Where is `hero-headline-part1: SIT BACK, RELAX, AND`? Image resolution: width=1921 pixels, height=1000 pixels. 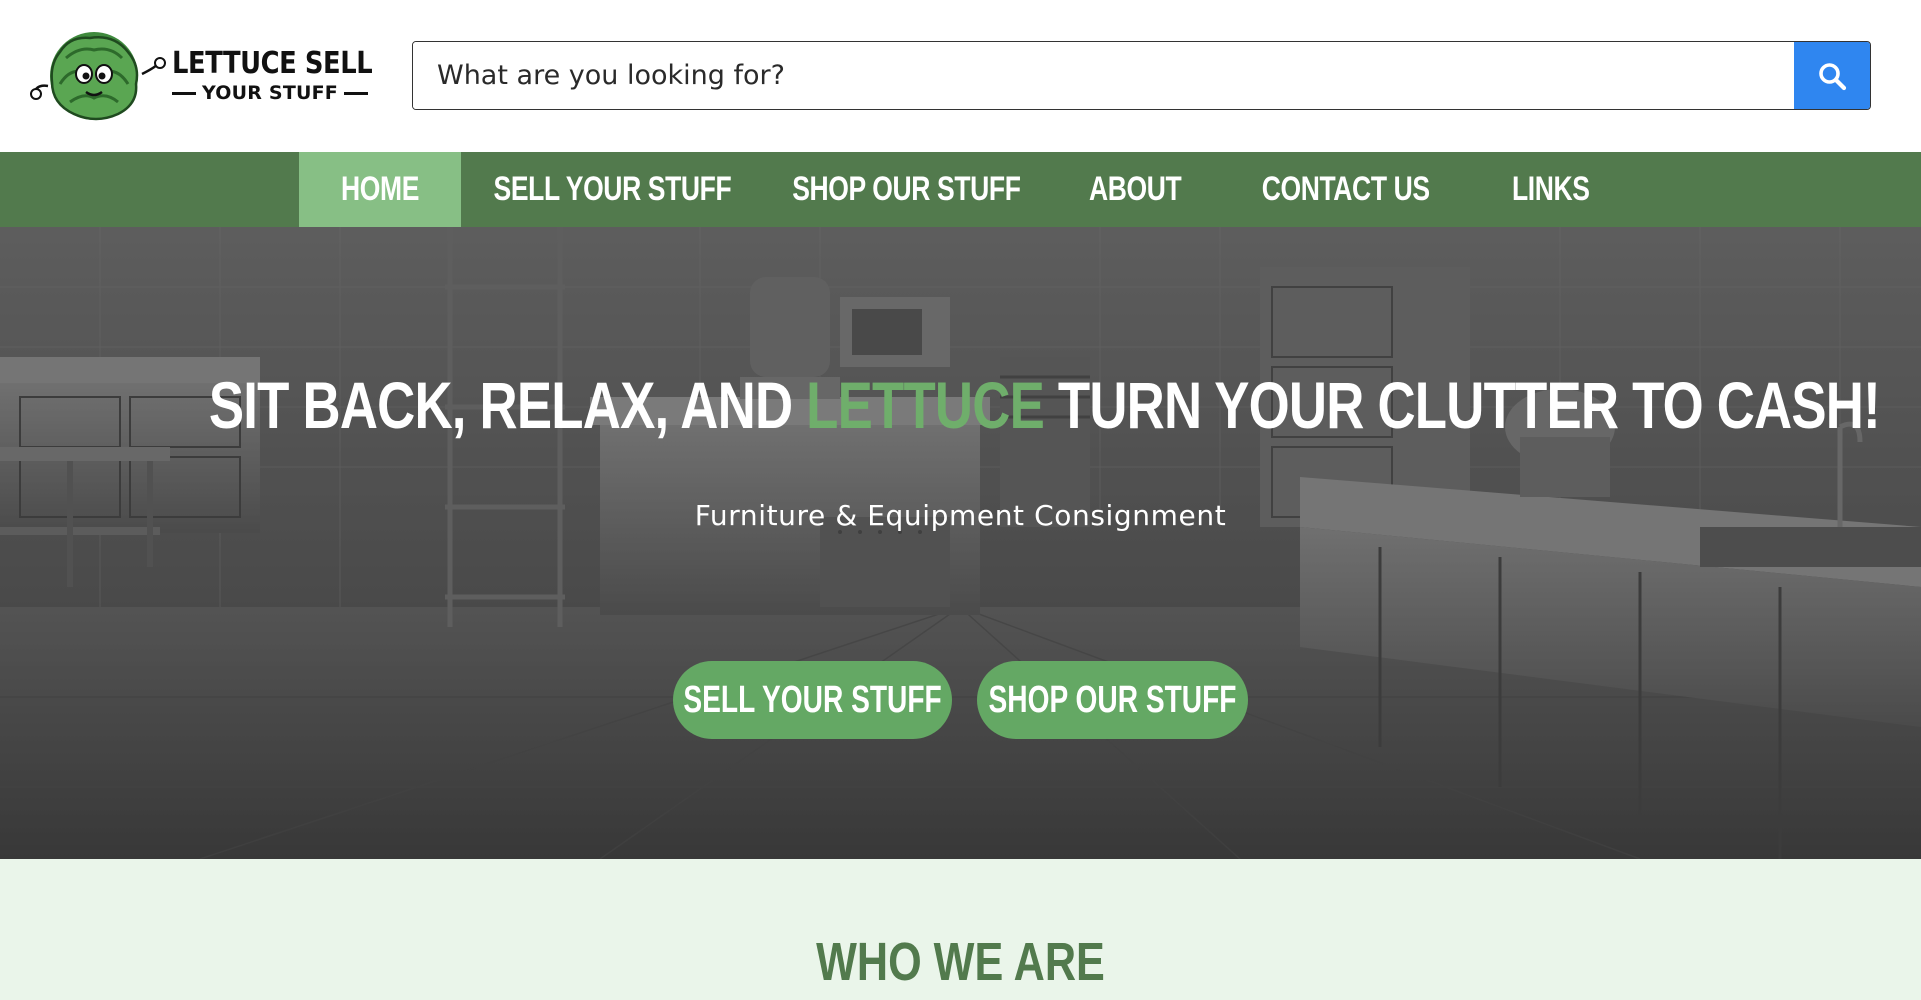
hero-headline-part1: SIT BACK, RELAX, AND is located at coordinates (507, 405).